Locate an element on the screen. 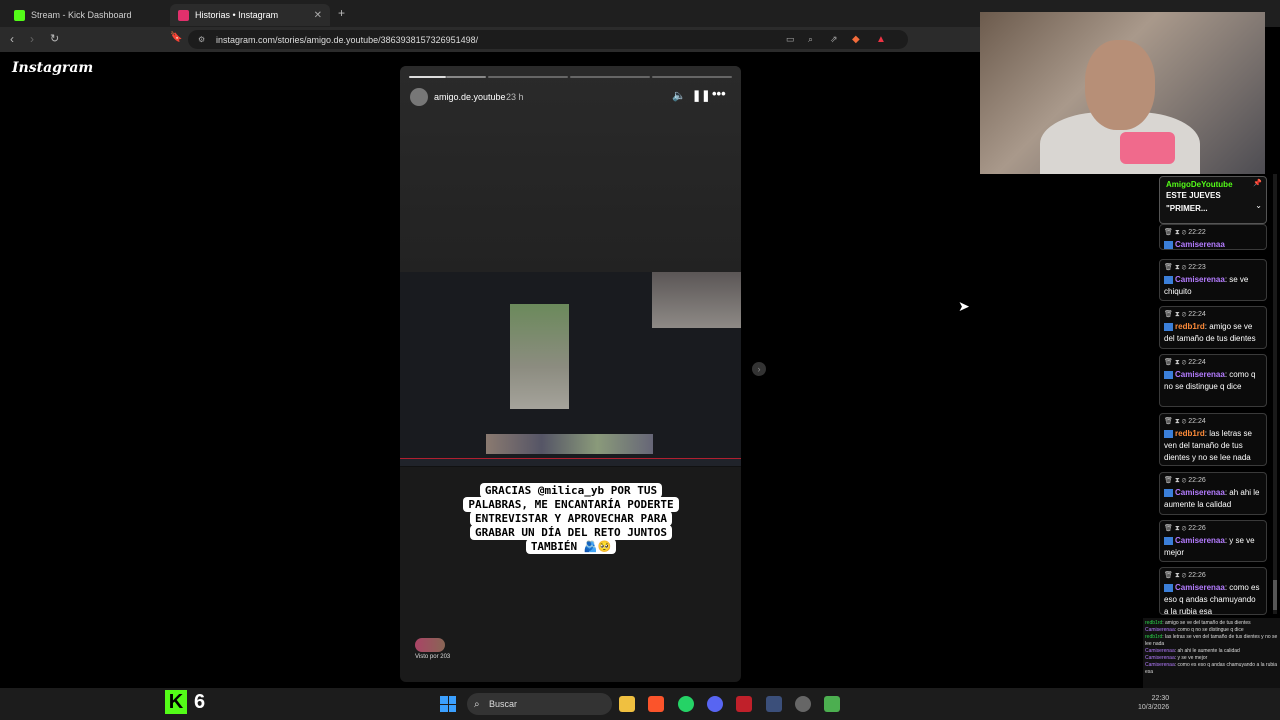  cast-icon: ▭ is located at coordinates (790, 39).